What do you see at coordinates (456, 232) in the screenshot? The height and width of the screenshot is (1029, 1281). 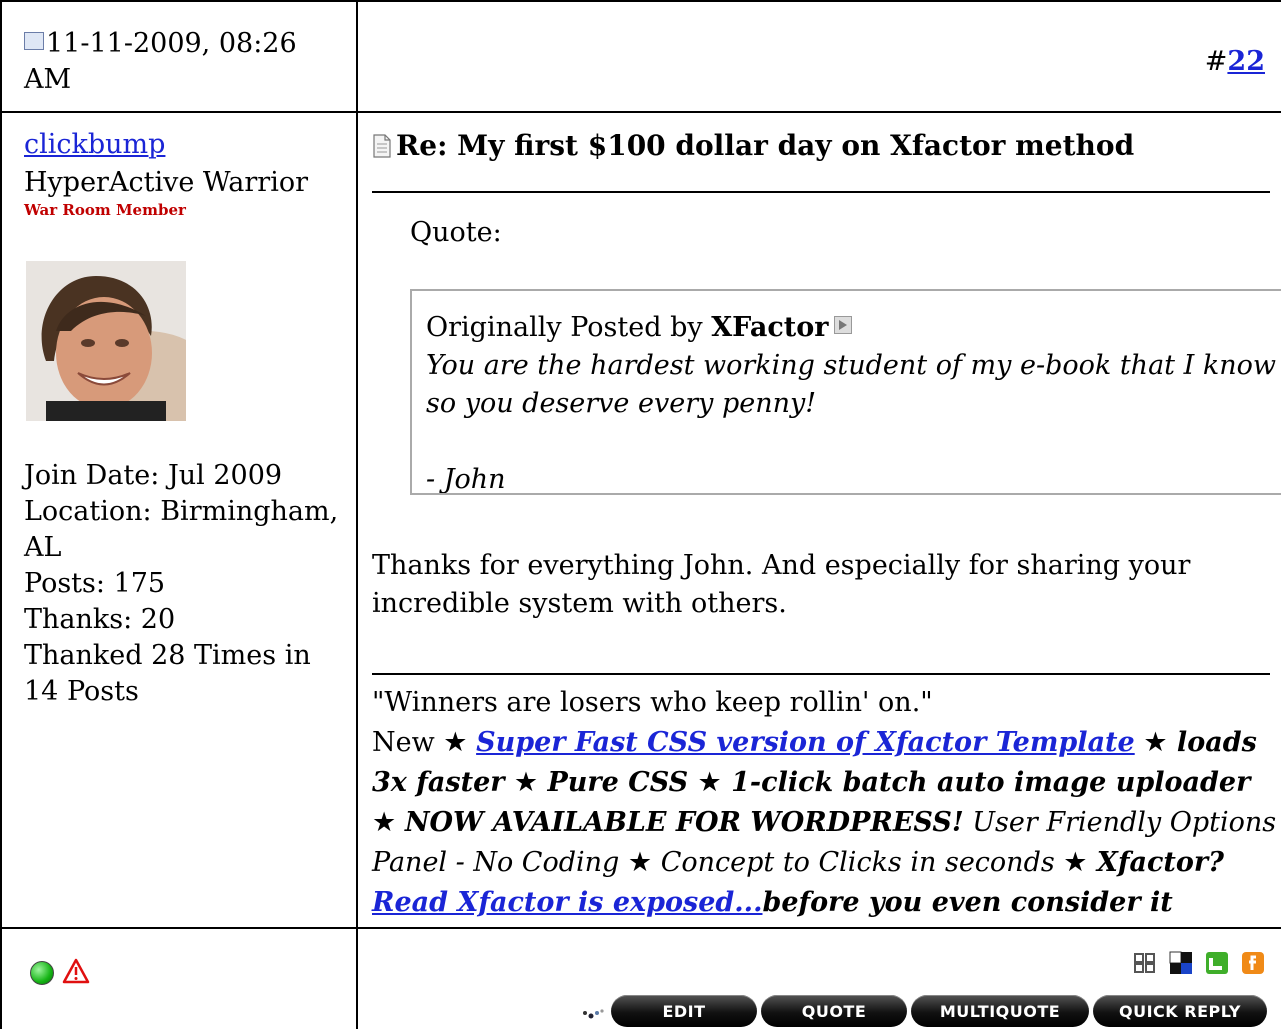 I see `quote-label: Quote:` at bounding box center [456, 232].